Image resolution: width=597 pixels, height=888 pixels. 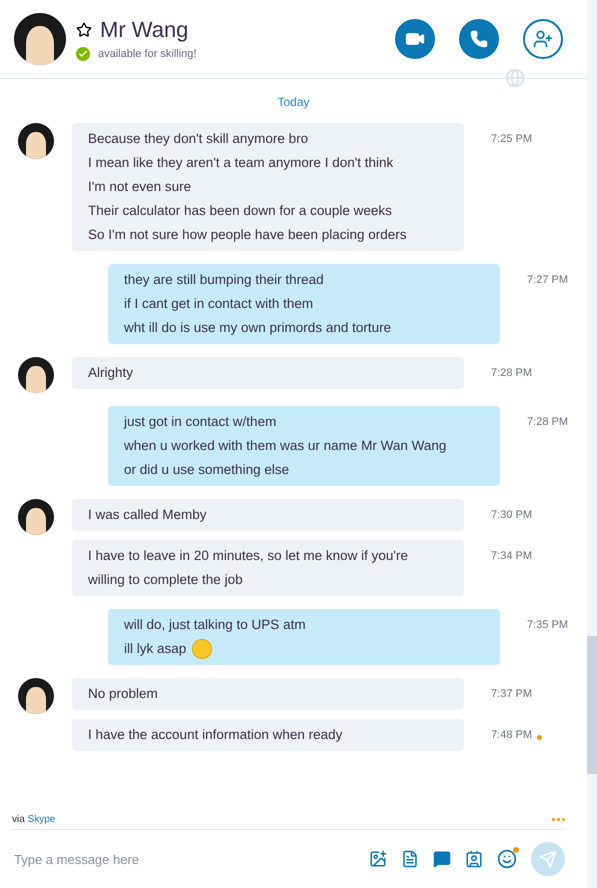 I want to click on day-separator: Today, so click(x=293, y=102).